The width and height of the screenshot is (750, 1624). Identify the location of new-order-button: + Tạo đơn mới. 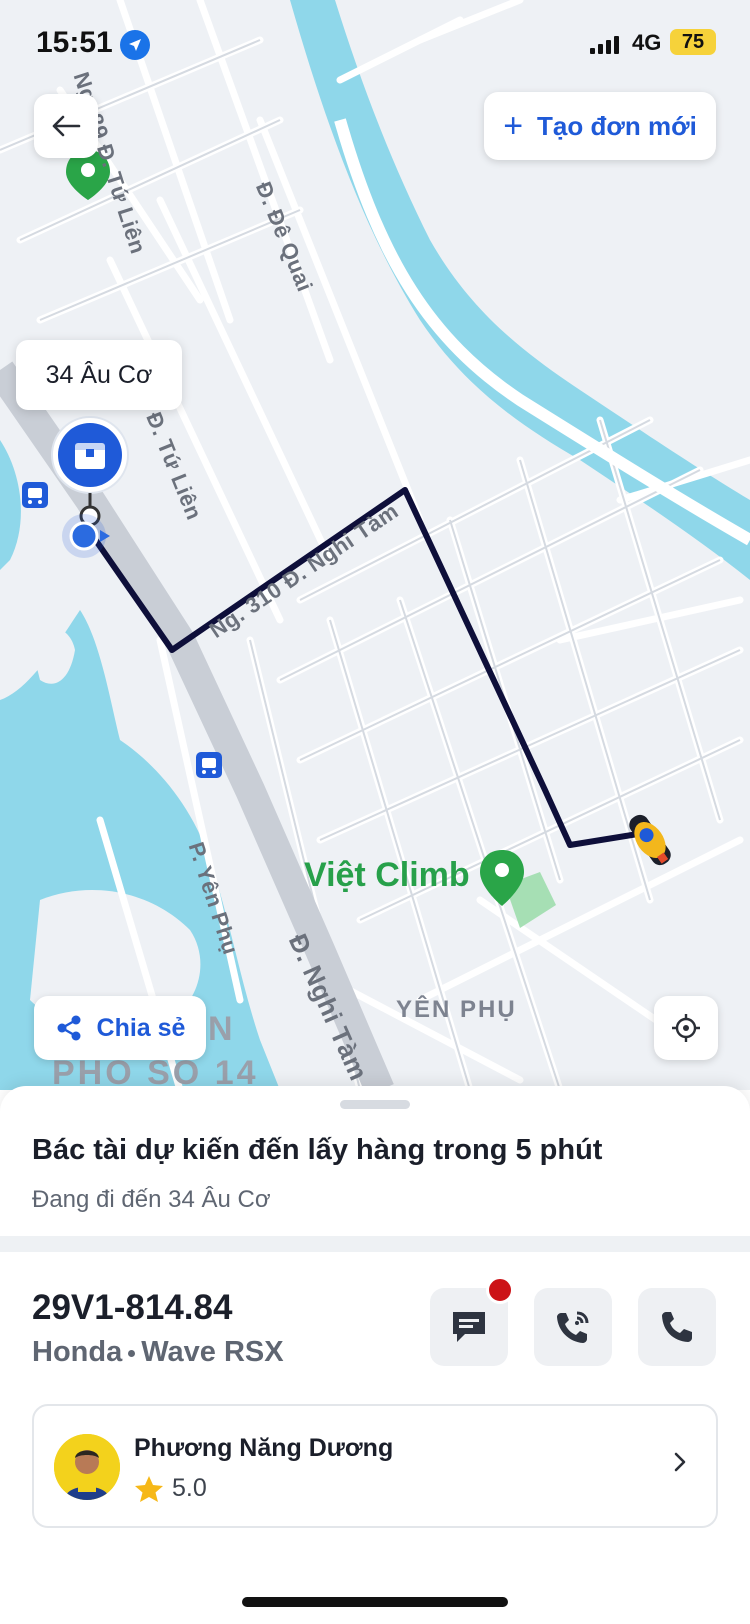
(600, 126).